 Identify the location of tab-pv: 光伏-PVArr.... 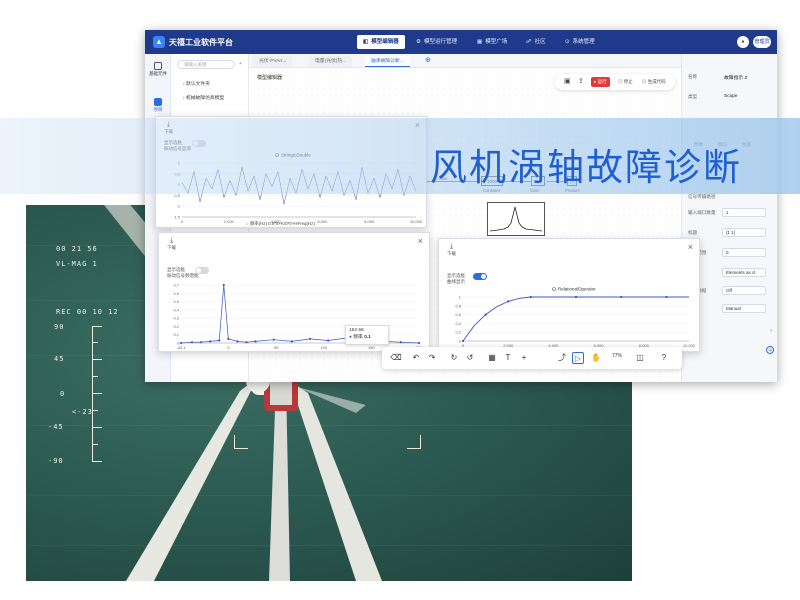
(273, 61).